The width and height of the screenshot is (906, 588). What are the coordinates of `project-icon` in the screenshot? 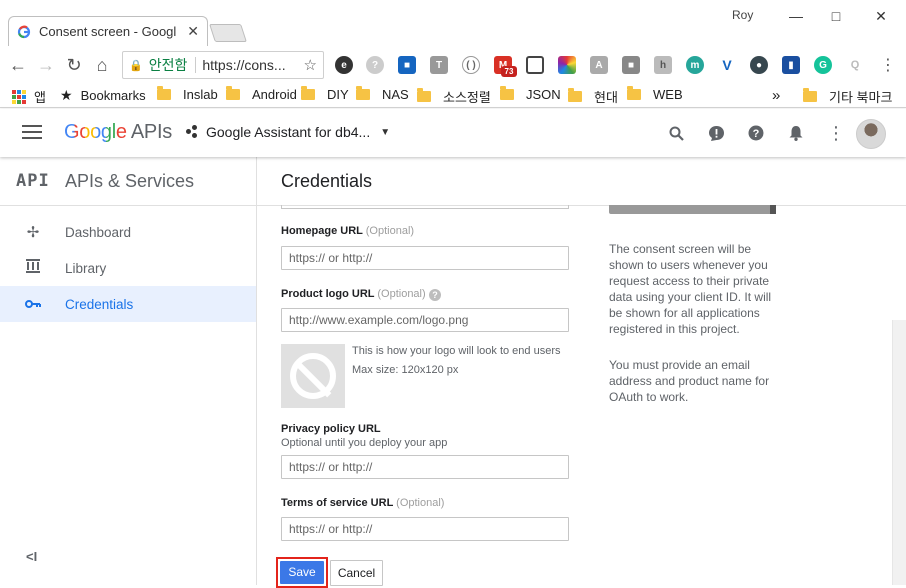 It's located at (193, 132).